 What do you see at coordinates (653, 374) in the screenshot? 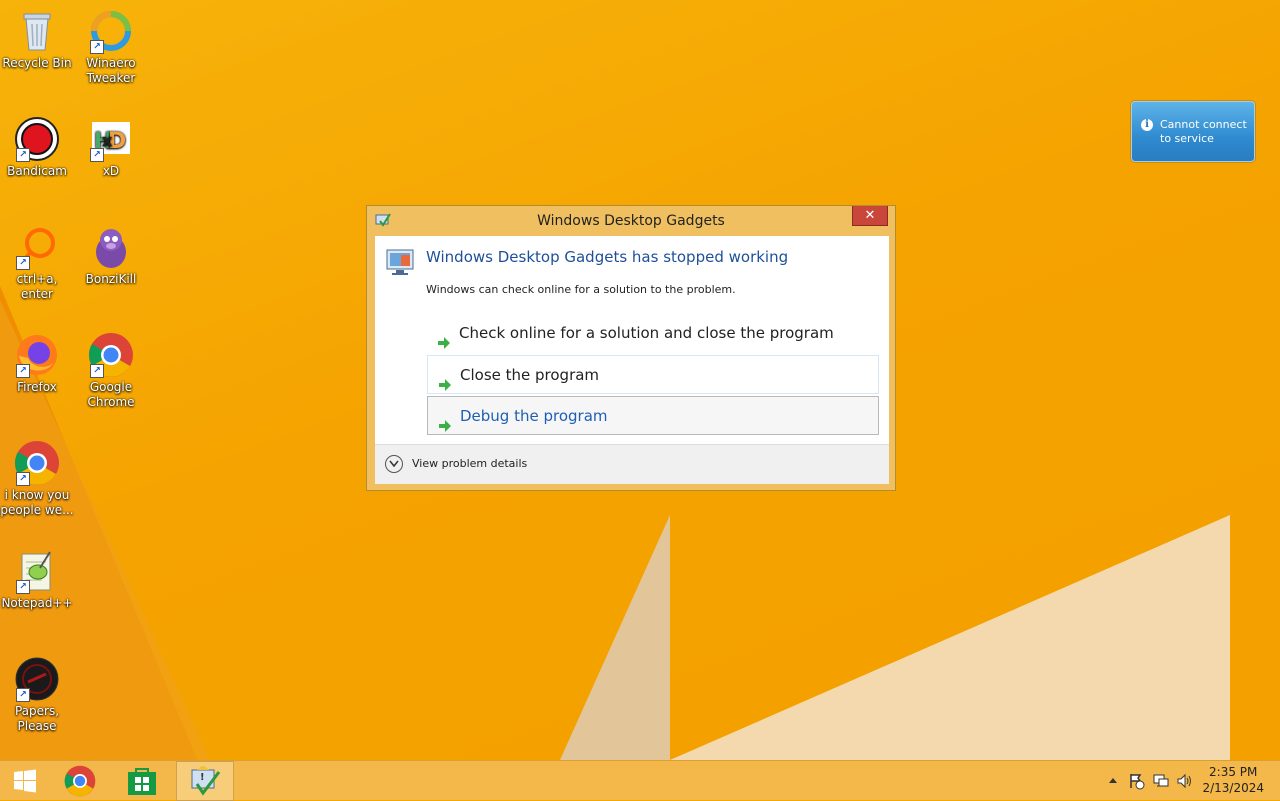
I see `option-close-program: Close the program` at bounding box center [653, 374].